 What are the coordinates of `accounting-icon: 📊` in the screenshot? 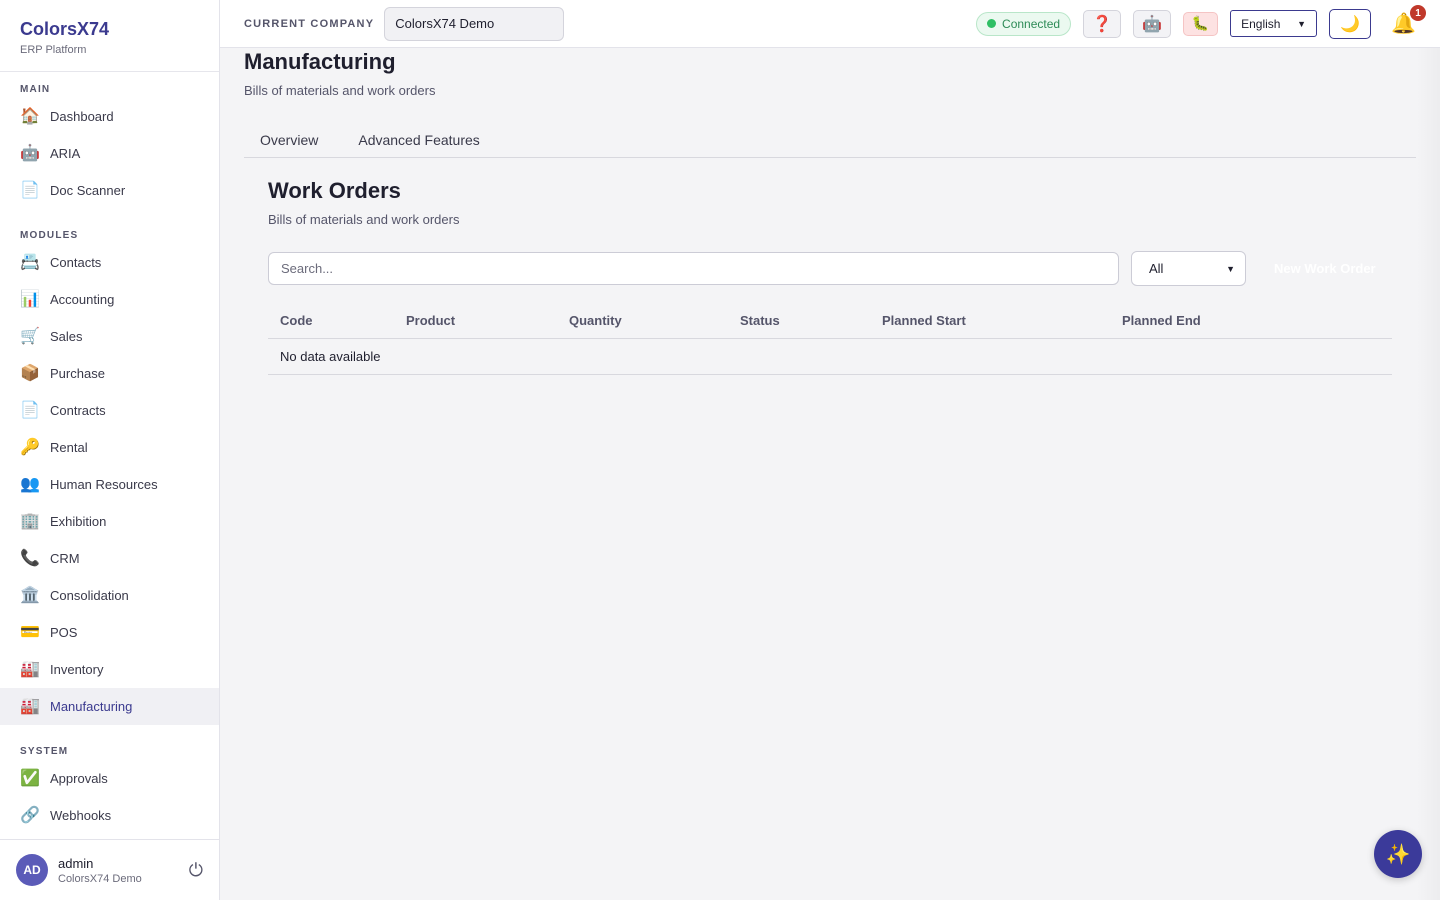 It's located at (30, 299).